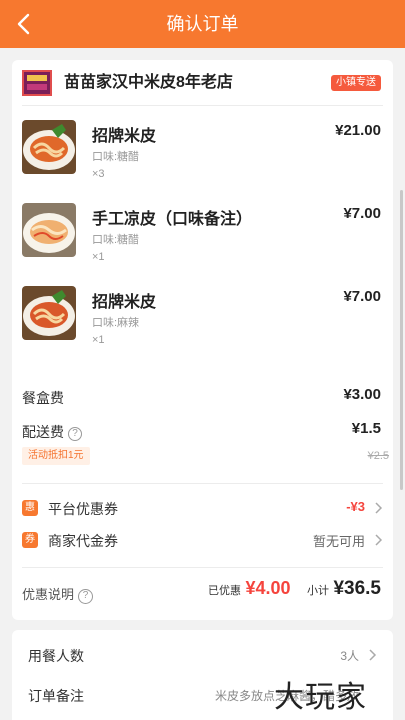 This screenshot has height=720, width=405. Describe the element at coordinates (37, 83) in the screenshot. I see `shop-logo` at that location.